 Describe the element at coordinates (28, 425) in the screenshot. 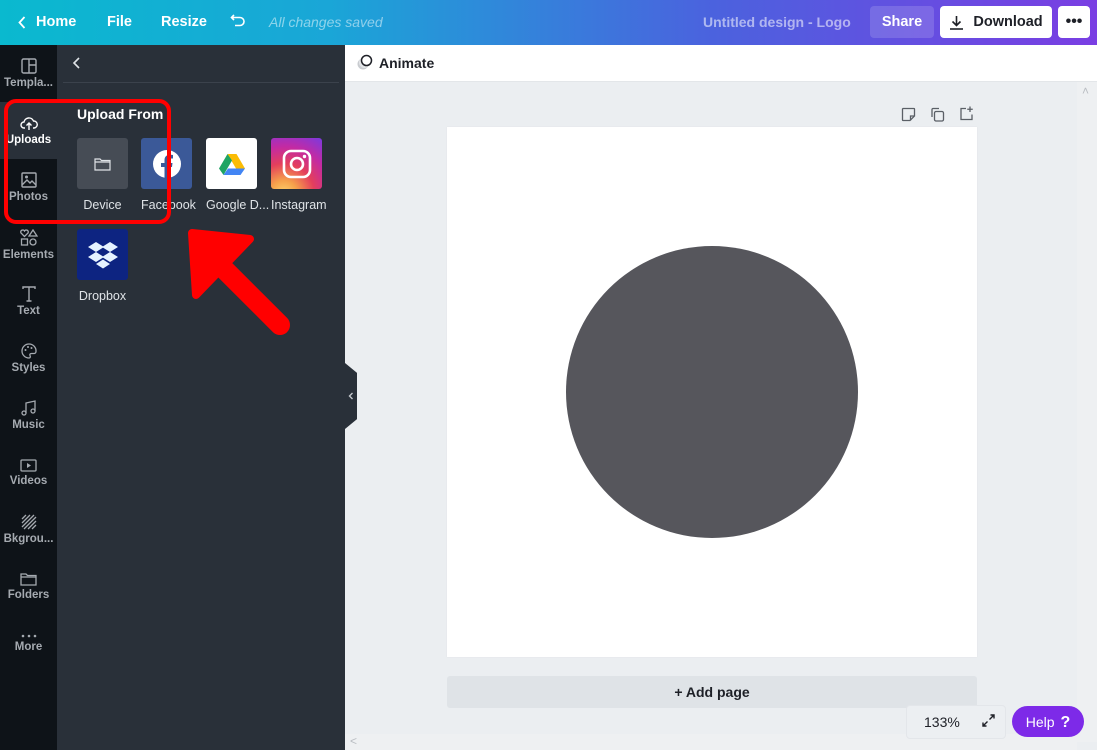

I see `rail-label: Music` at that location.